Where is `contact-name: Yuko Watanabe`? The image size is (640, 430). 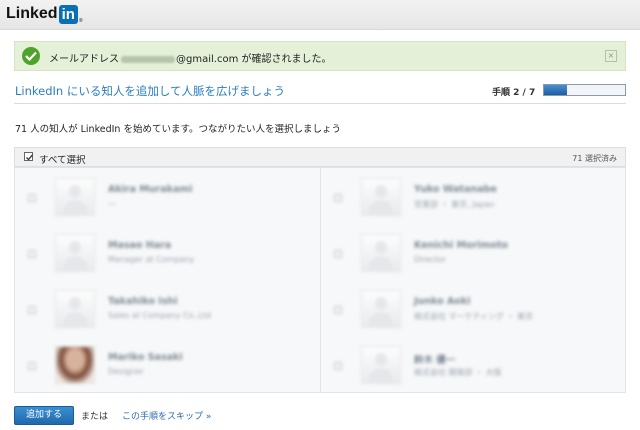
contact-name: Yuko Watanabe is located at coordinates (455, 189).